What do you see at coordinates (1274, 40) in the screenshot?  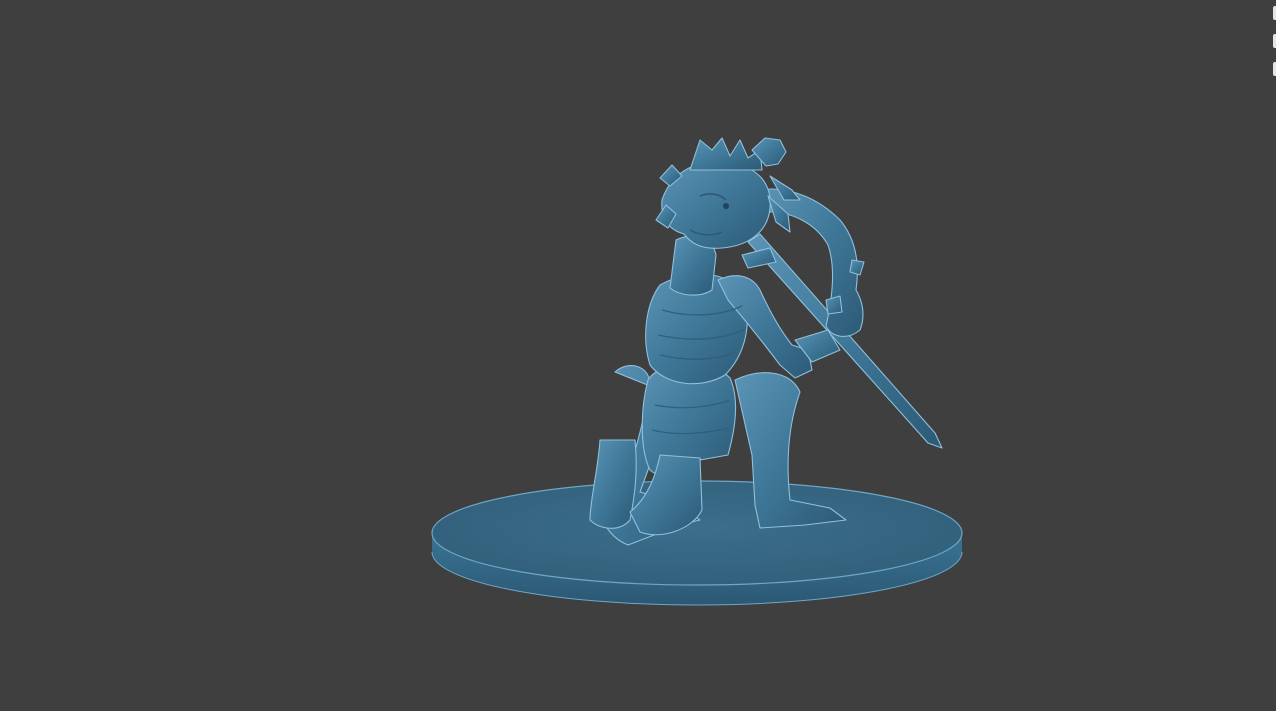 I see `viewport-edge-indicator` at bounding box center [1274, 40].